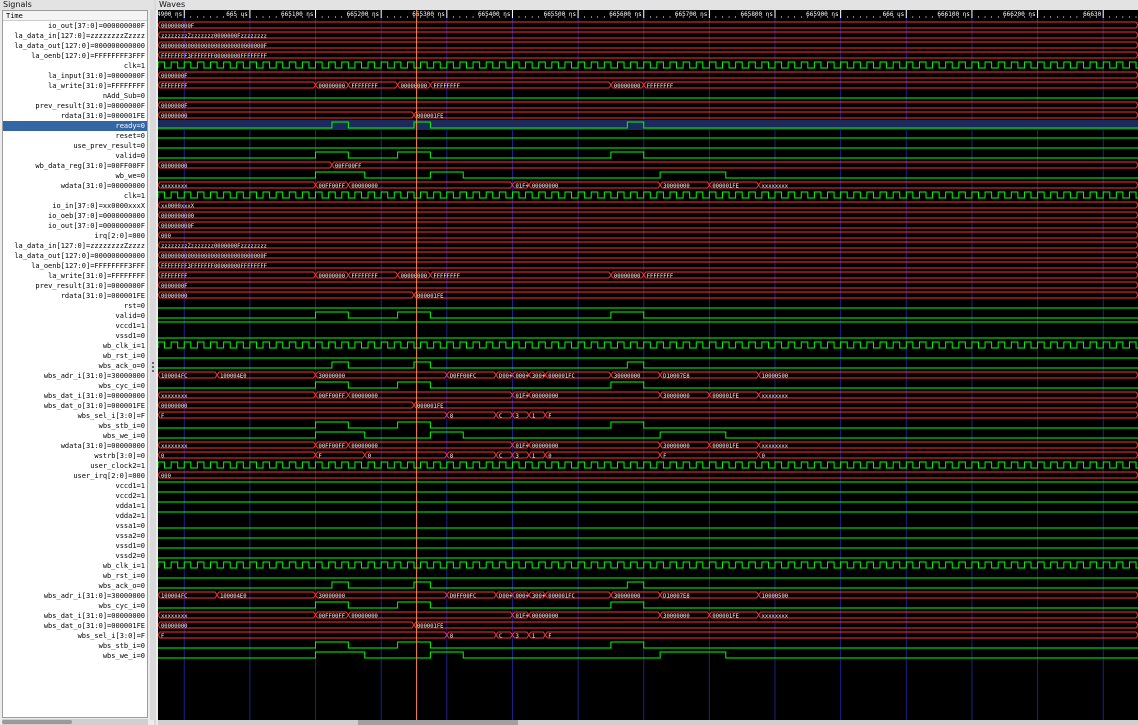 Image resolution: width=1138 pixels, height=725 pixels. I want to click on signal-row: reset=0, so click(75, 136).